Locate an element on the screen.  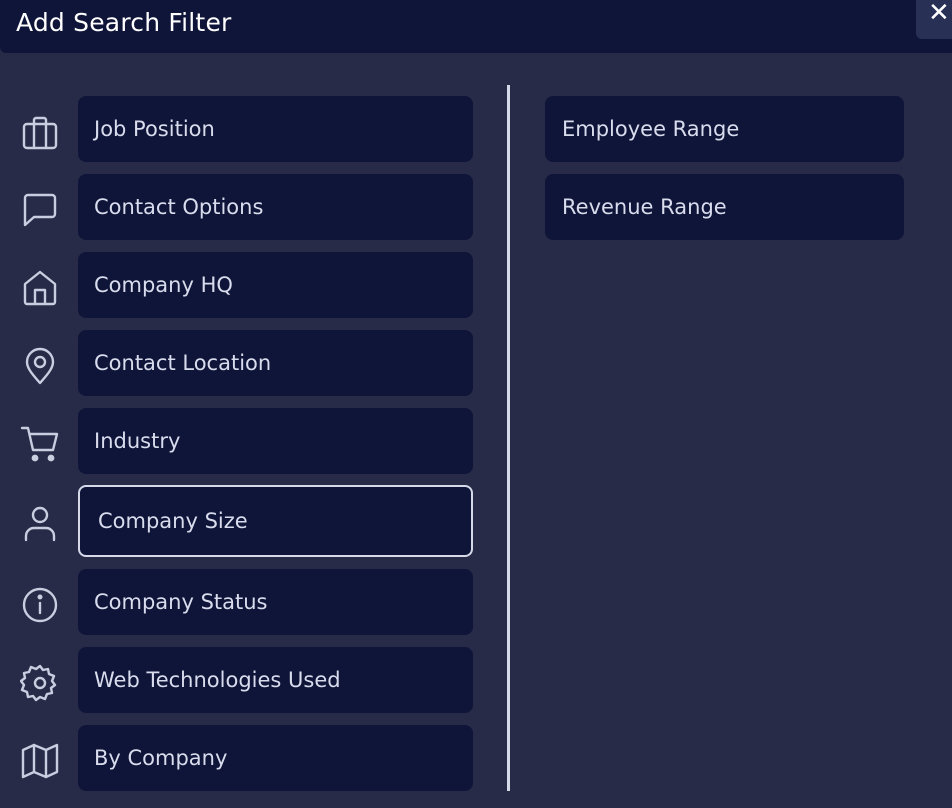
filter-company-hq: Company HQ is located at coordinates (275, 285).